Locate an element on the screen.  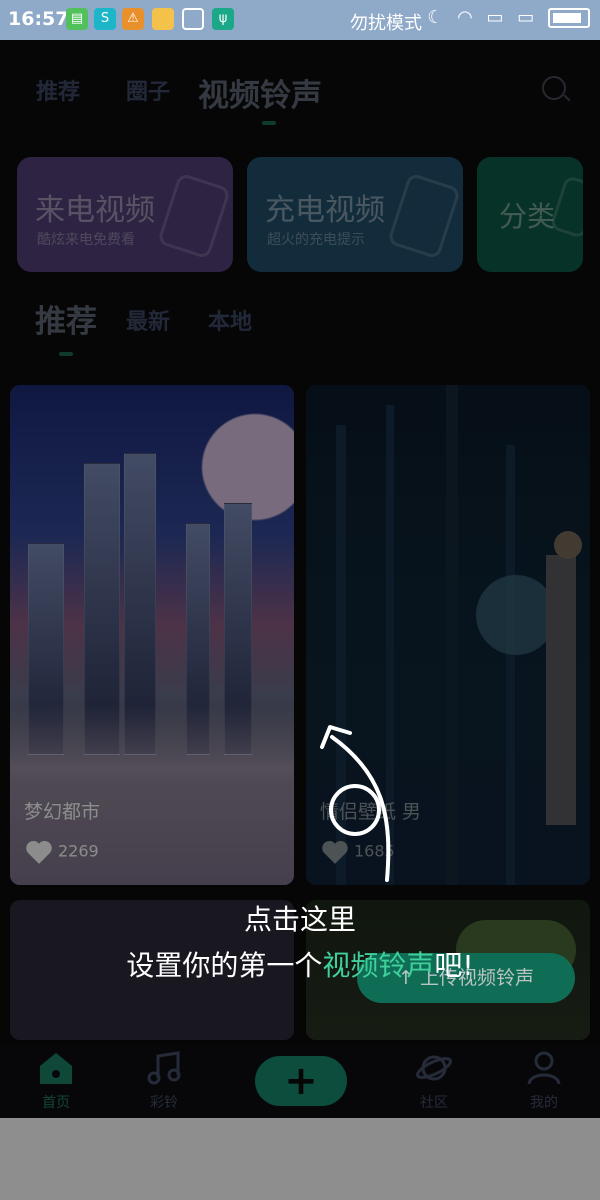
status-time: 16:57 is located at coordinates (38, 19).